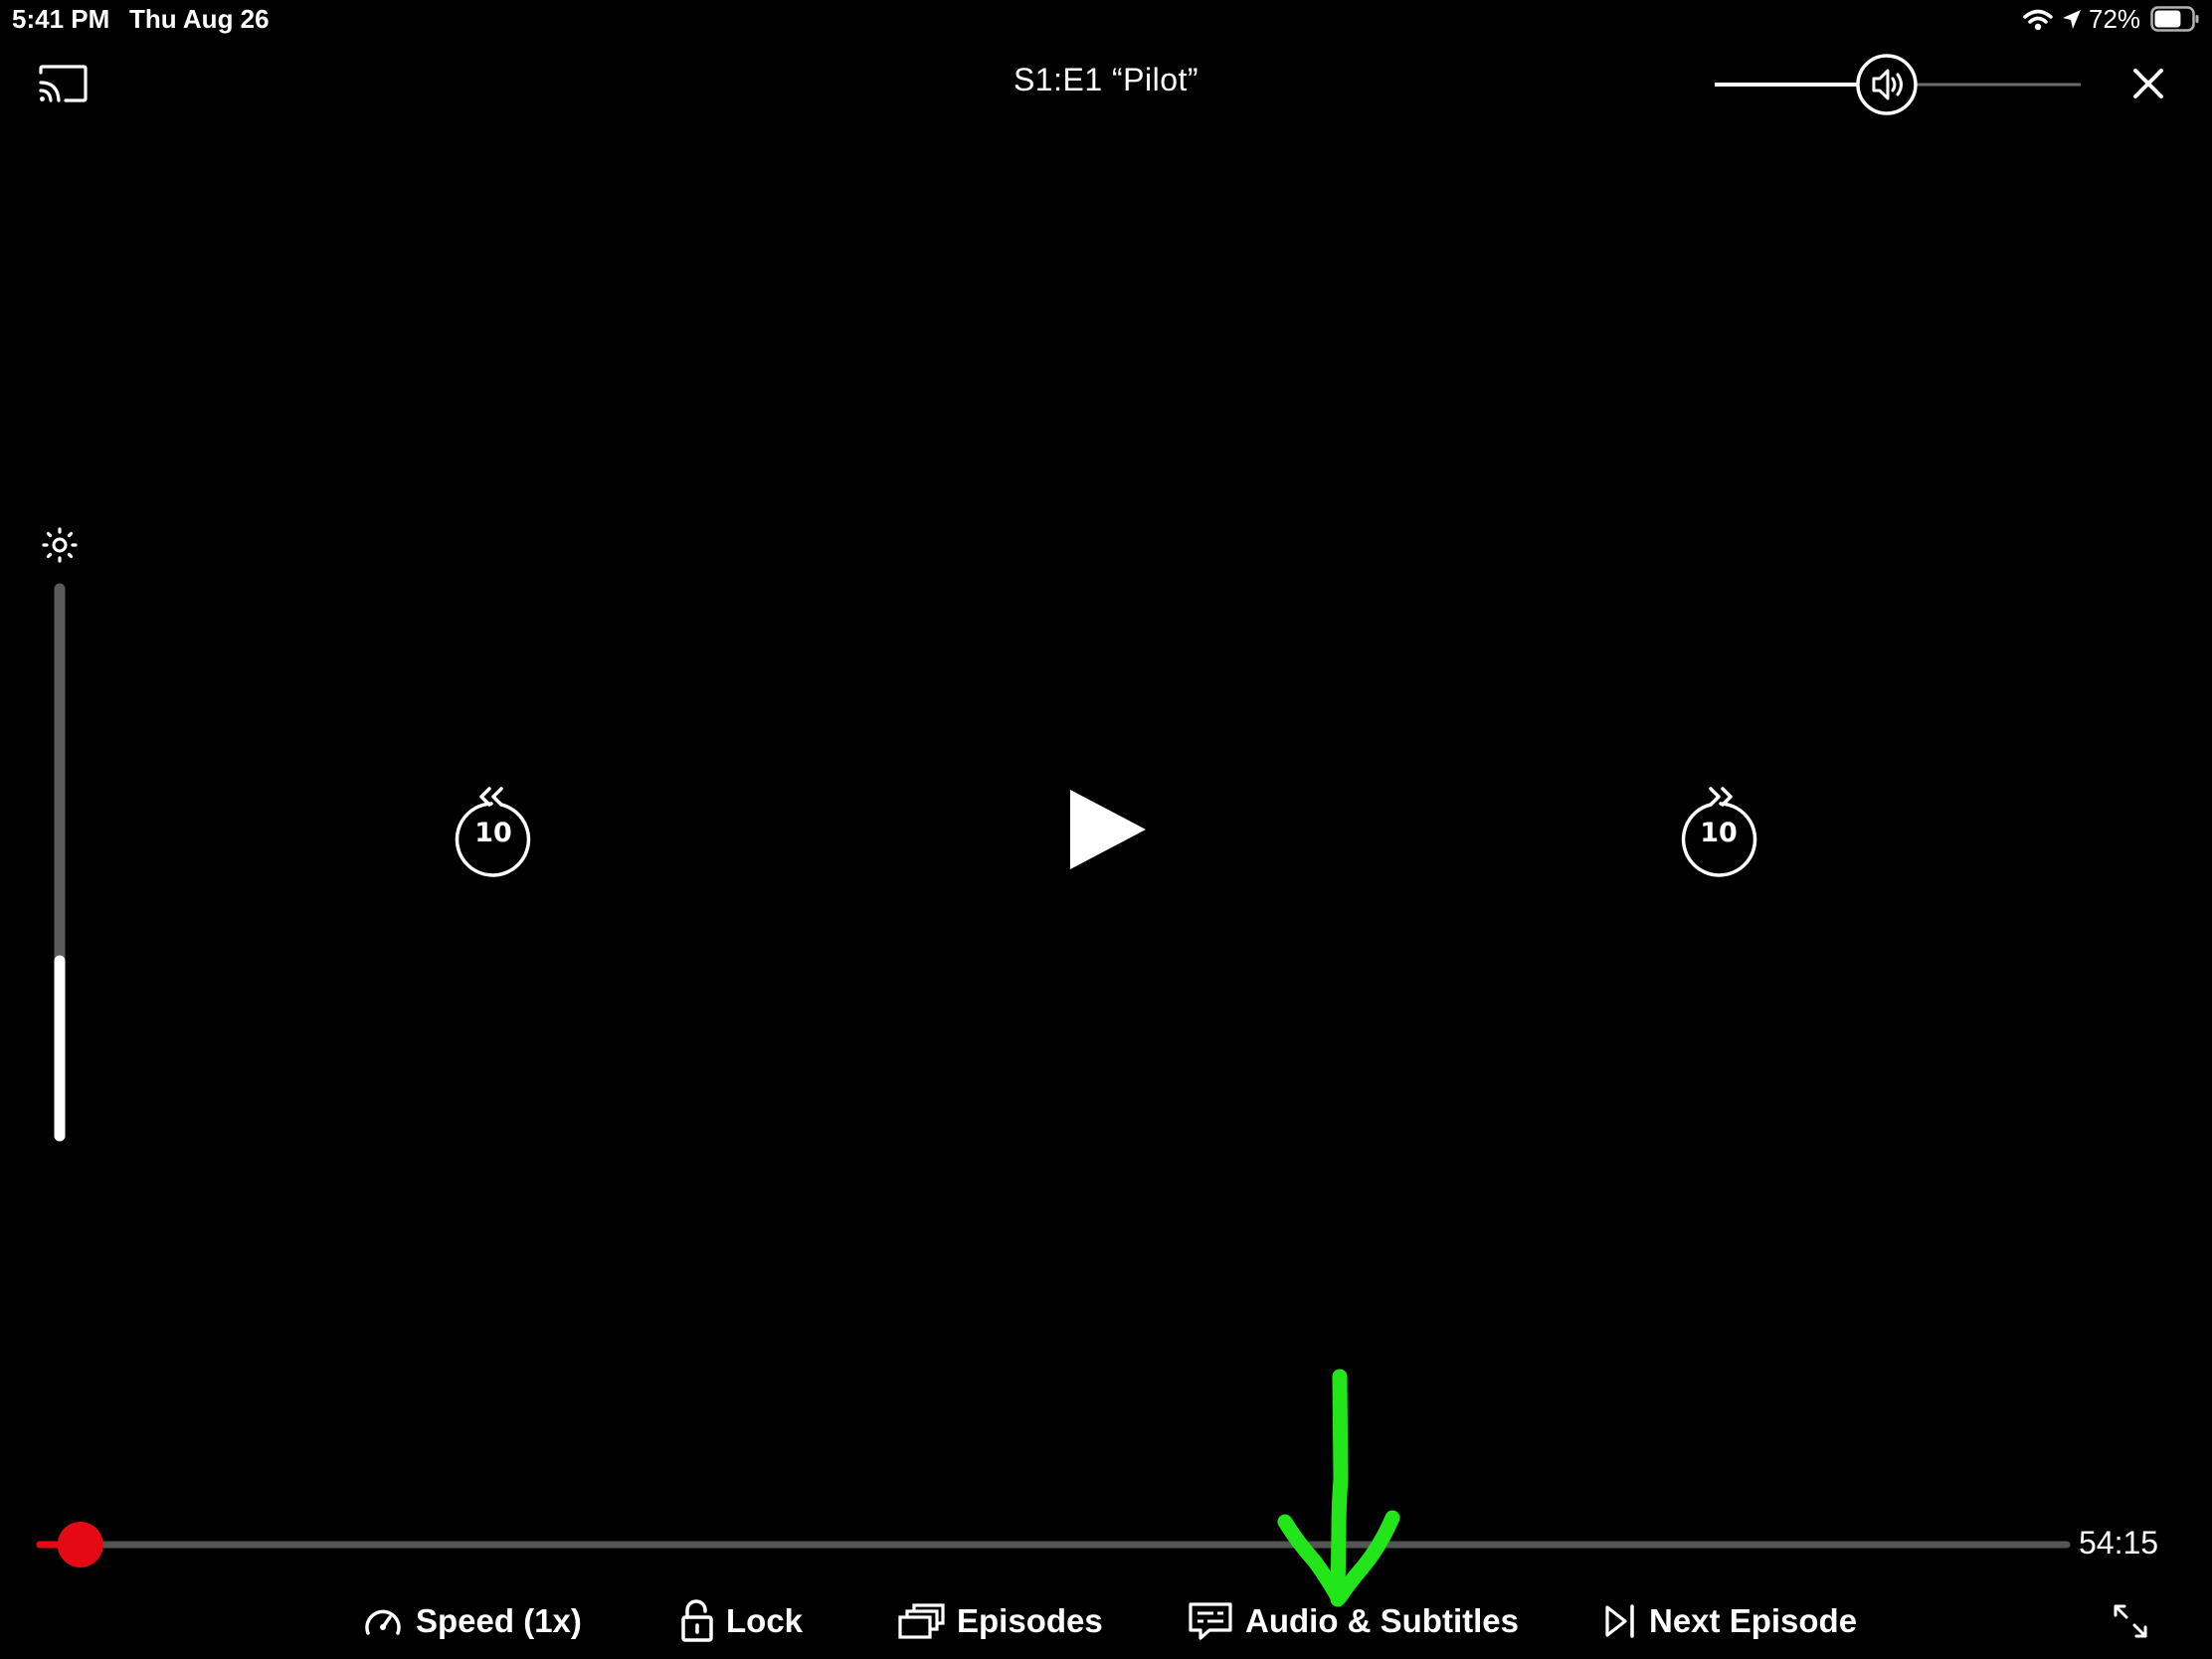 This screenshot has width=2212, height=1659. Describe the element at coordinates (499, 1620) in the screenshot. I see `speed-label: Speed (1x)` at that location.